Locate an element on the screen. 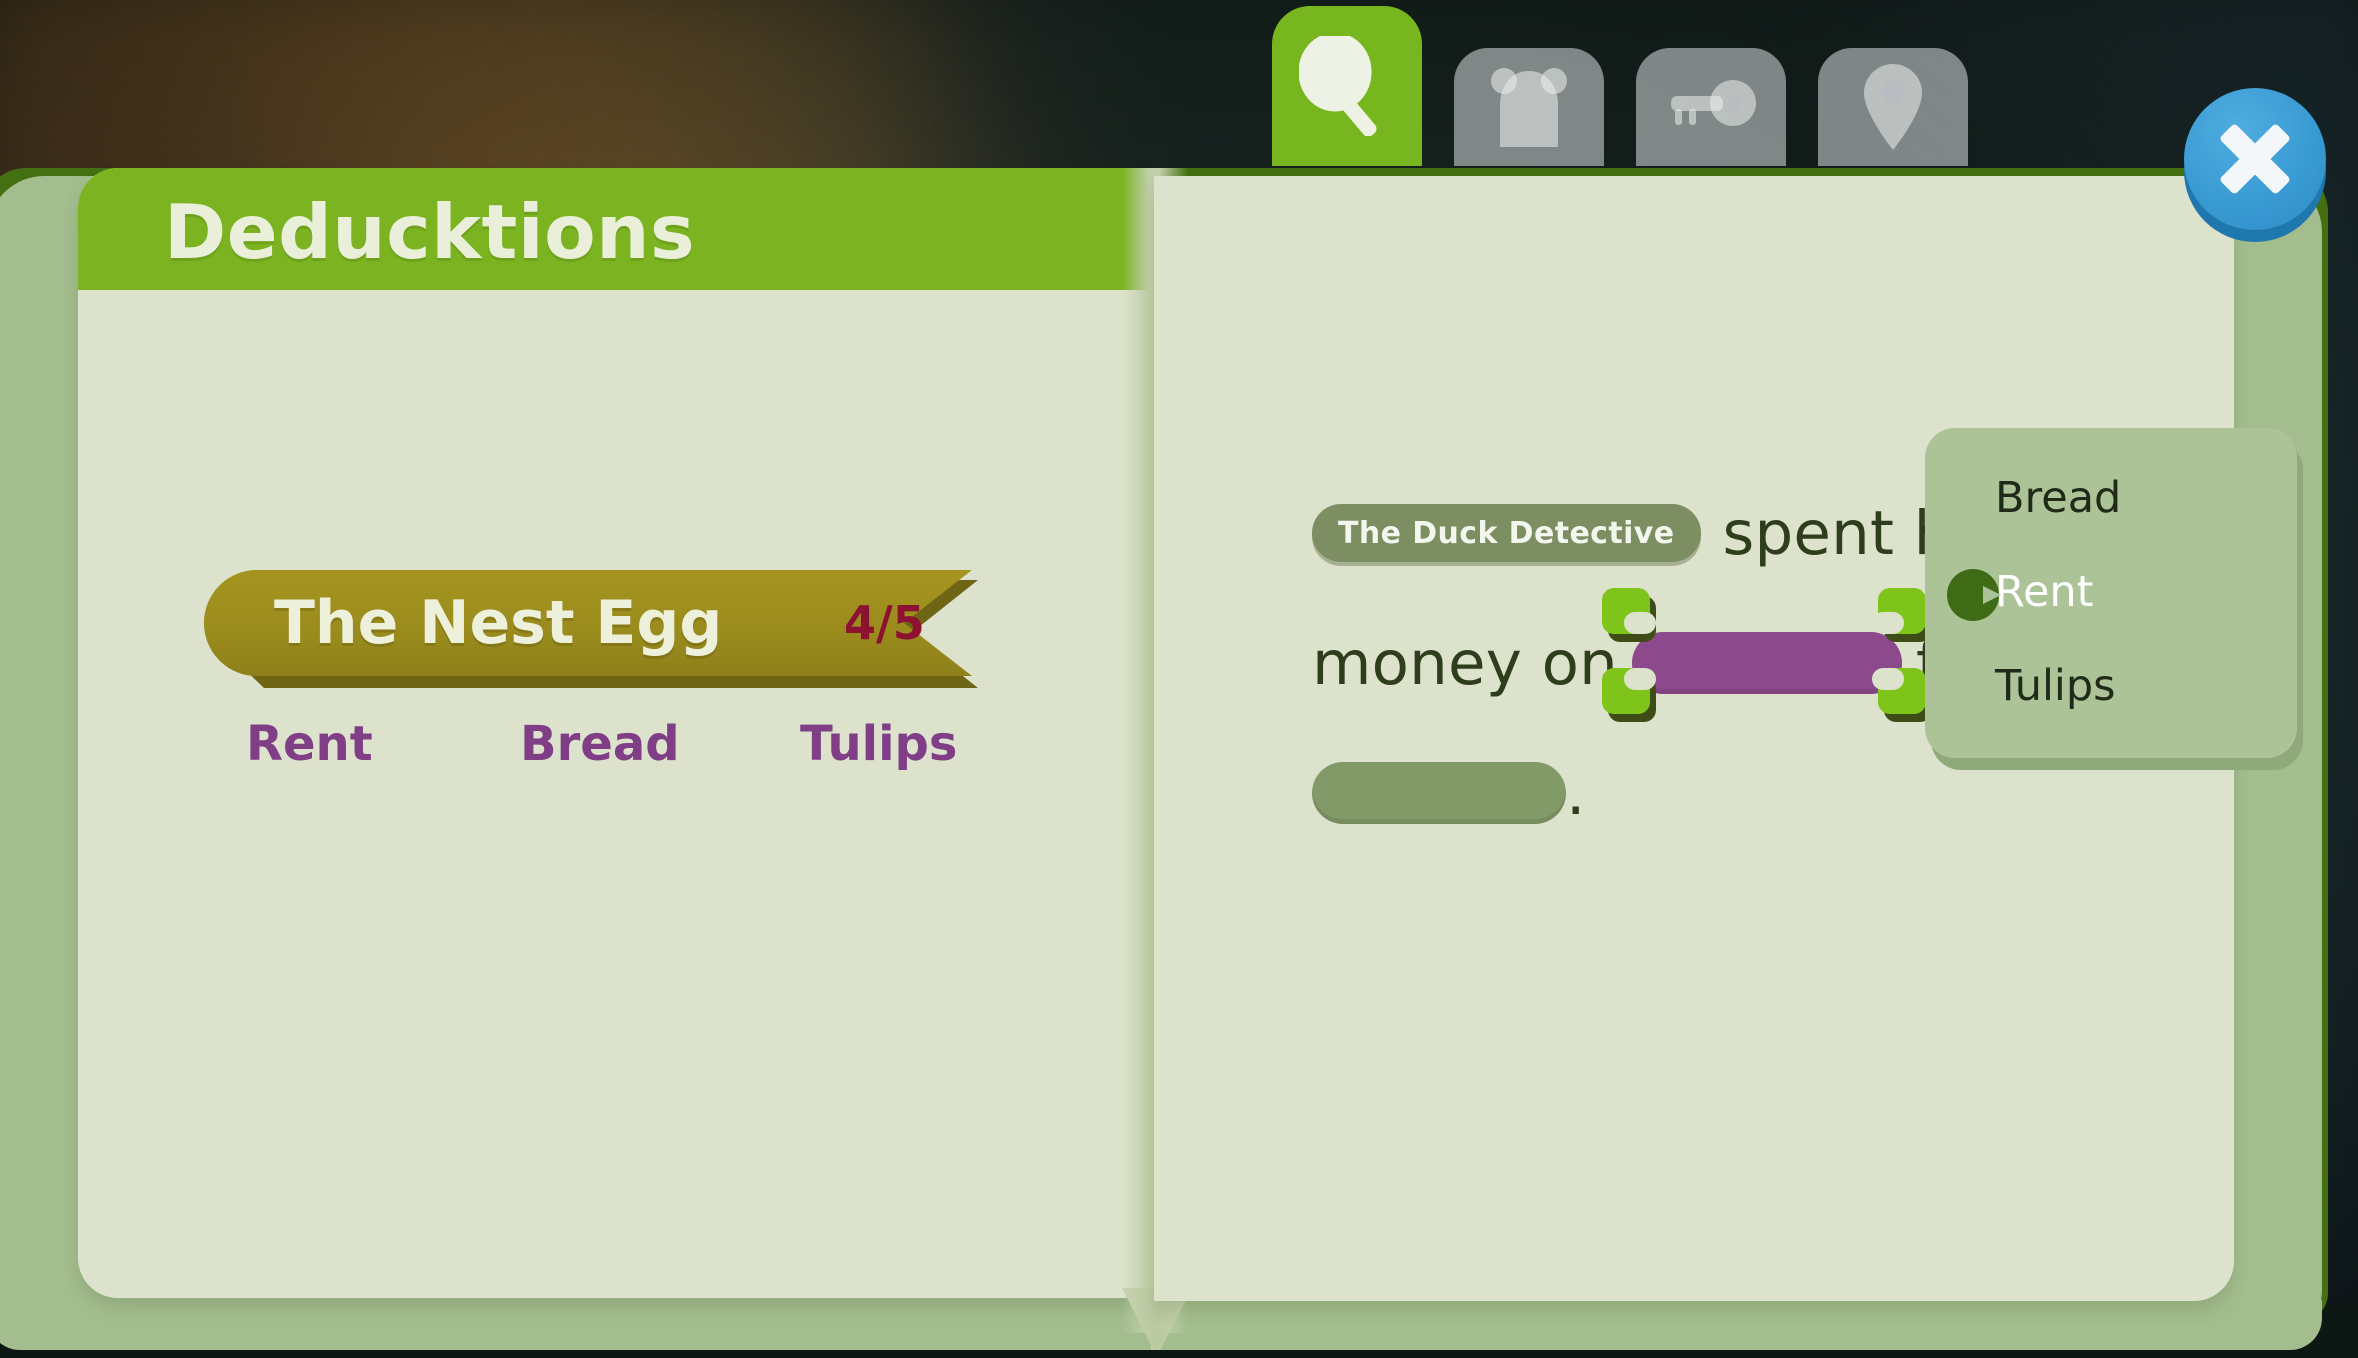  tab-search is located at coordinates (1347, 86).